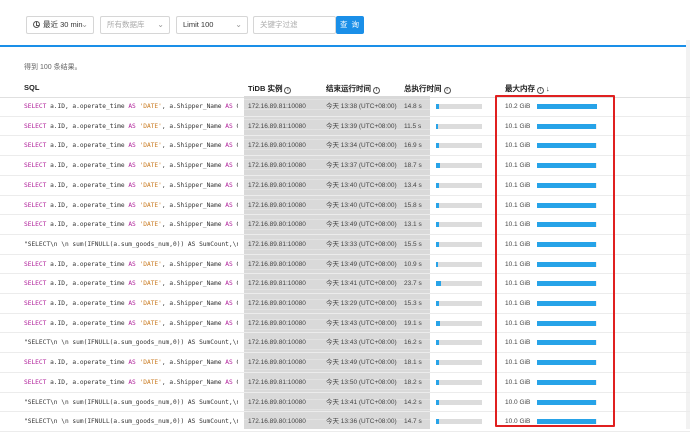  What do you see at coordinates (413, 106) in the screenshot?
I see `exec-time-cell: 14.8 s` at bounding box center [413, 106].